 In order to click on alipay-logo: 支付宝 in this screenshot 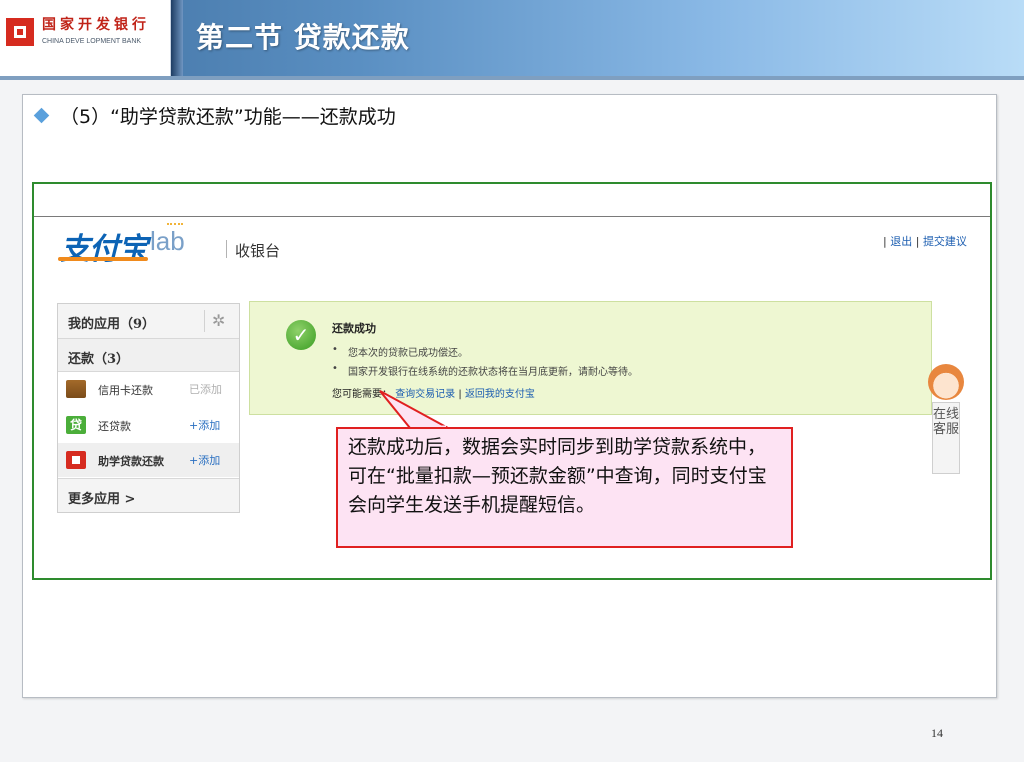, I will do `click(104, 246)`.